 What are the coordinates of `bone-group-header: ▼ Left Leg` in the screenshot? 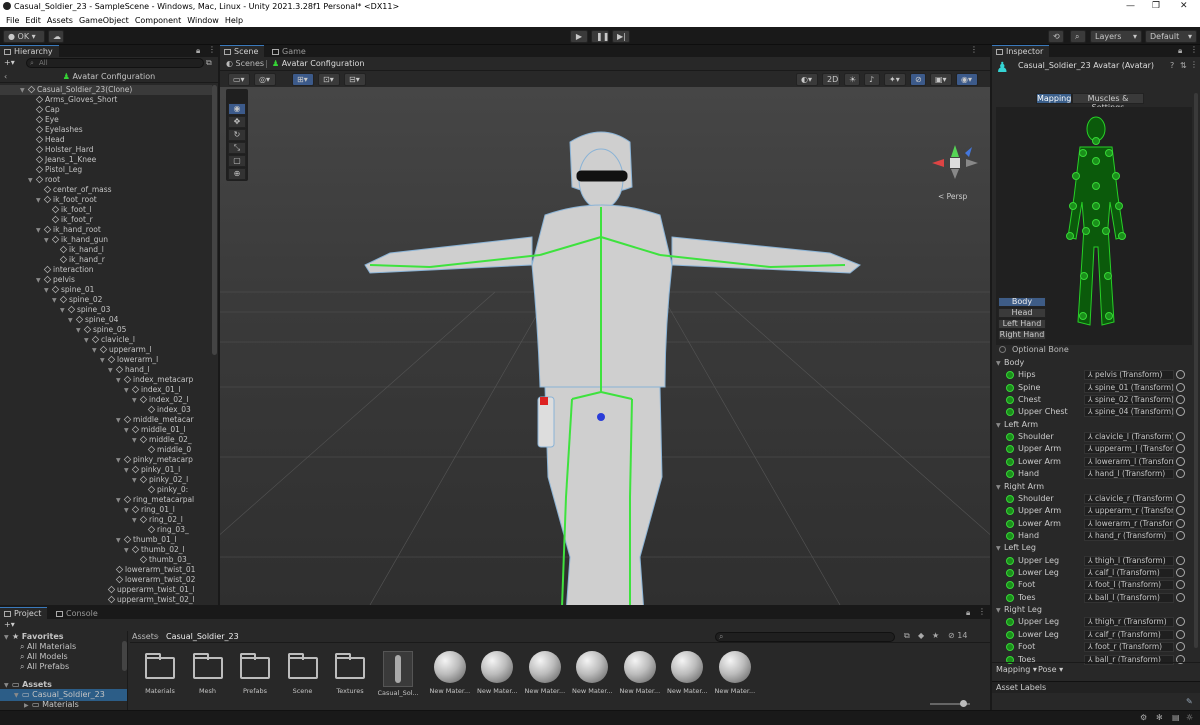 It's located at (1098, 548).